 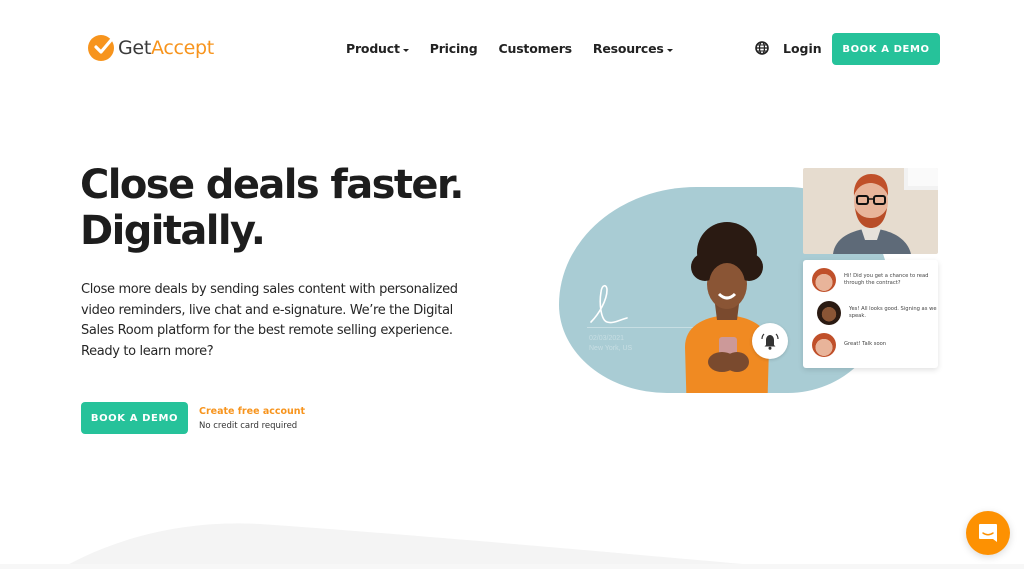 What do you see at coordinates (727, 307) in the screenshot?
I see `woman-with-phone-image` at bounding box center [727, 307].